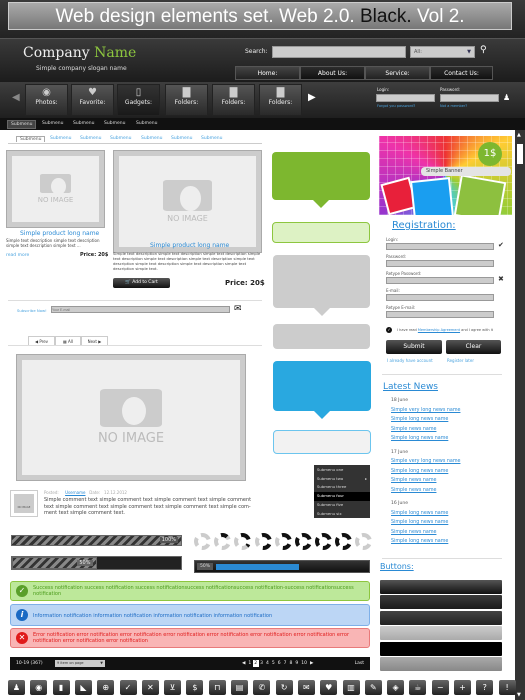 This screenshot has height=700, width=525. What do you see at coordinates (262, 687) in the screenshot?
I see `phone-icon: ✆` at bounding box center [262, 687].